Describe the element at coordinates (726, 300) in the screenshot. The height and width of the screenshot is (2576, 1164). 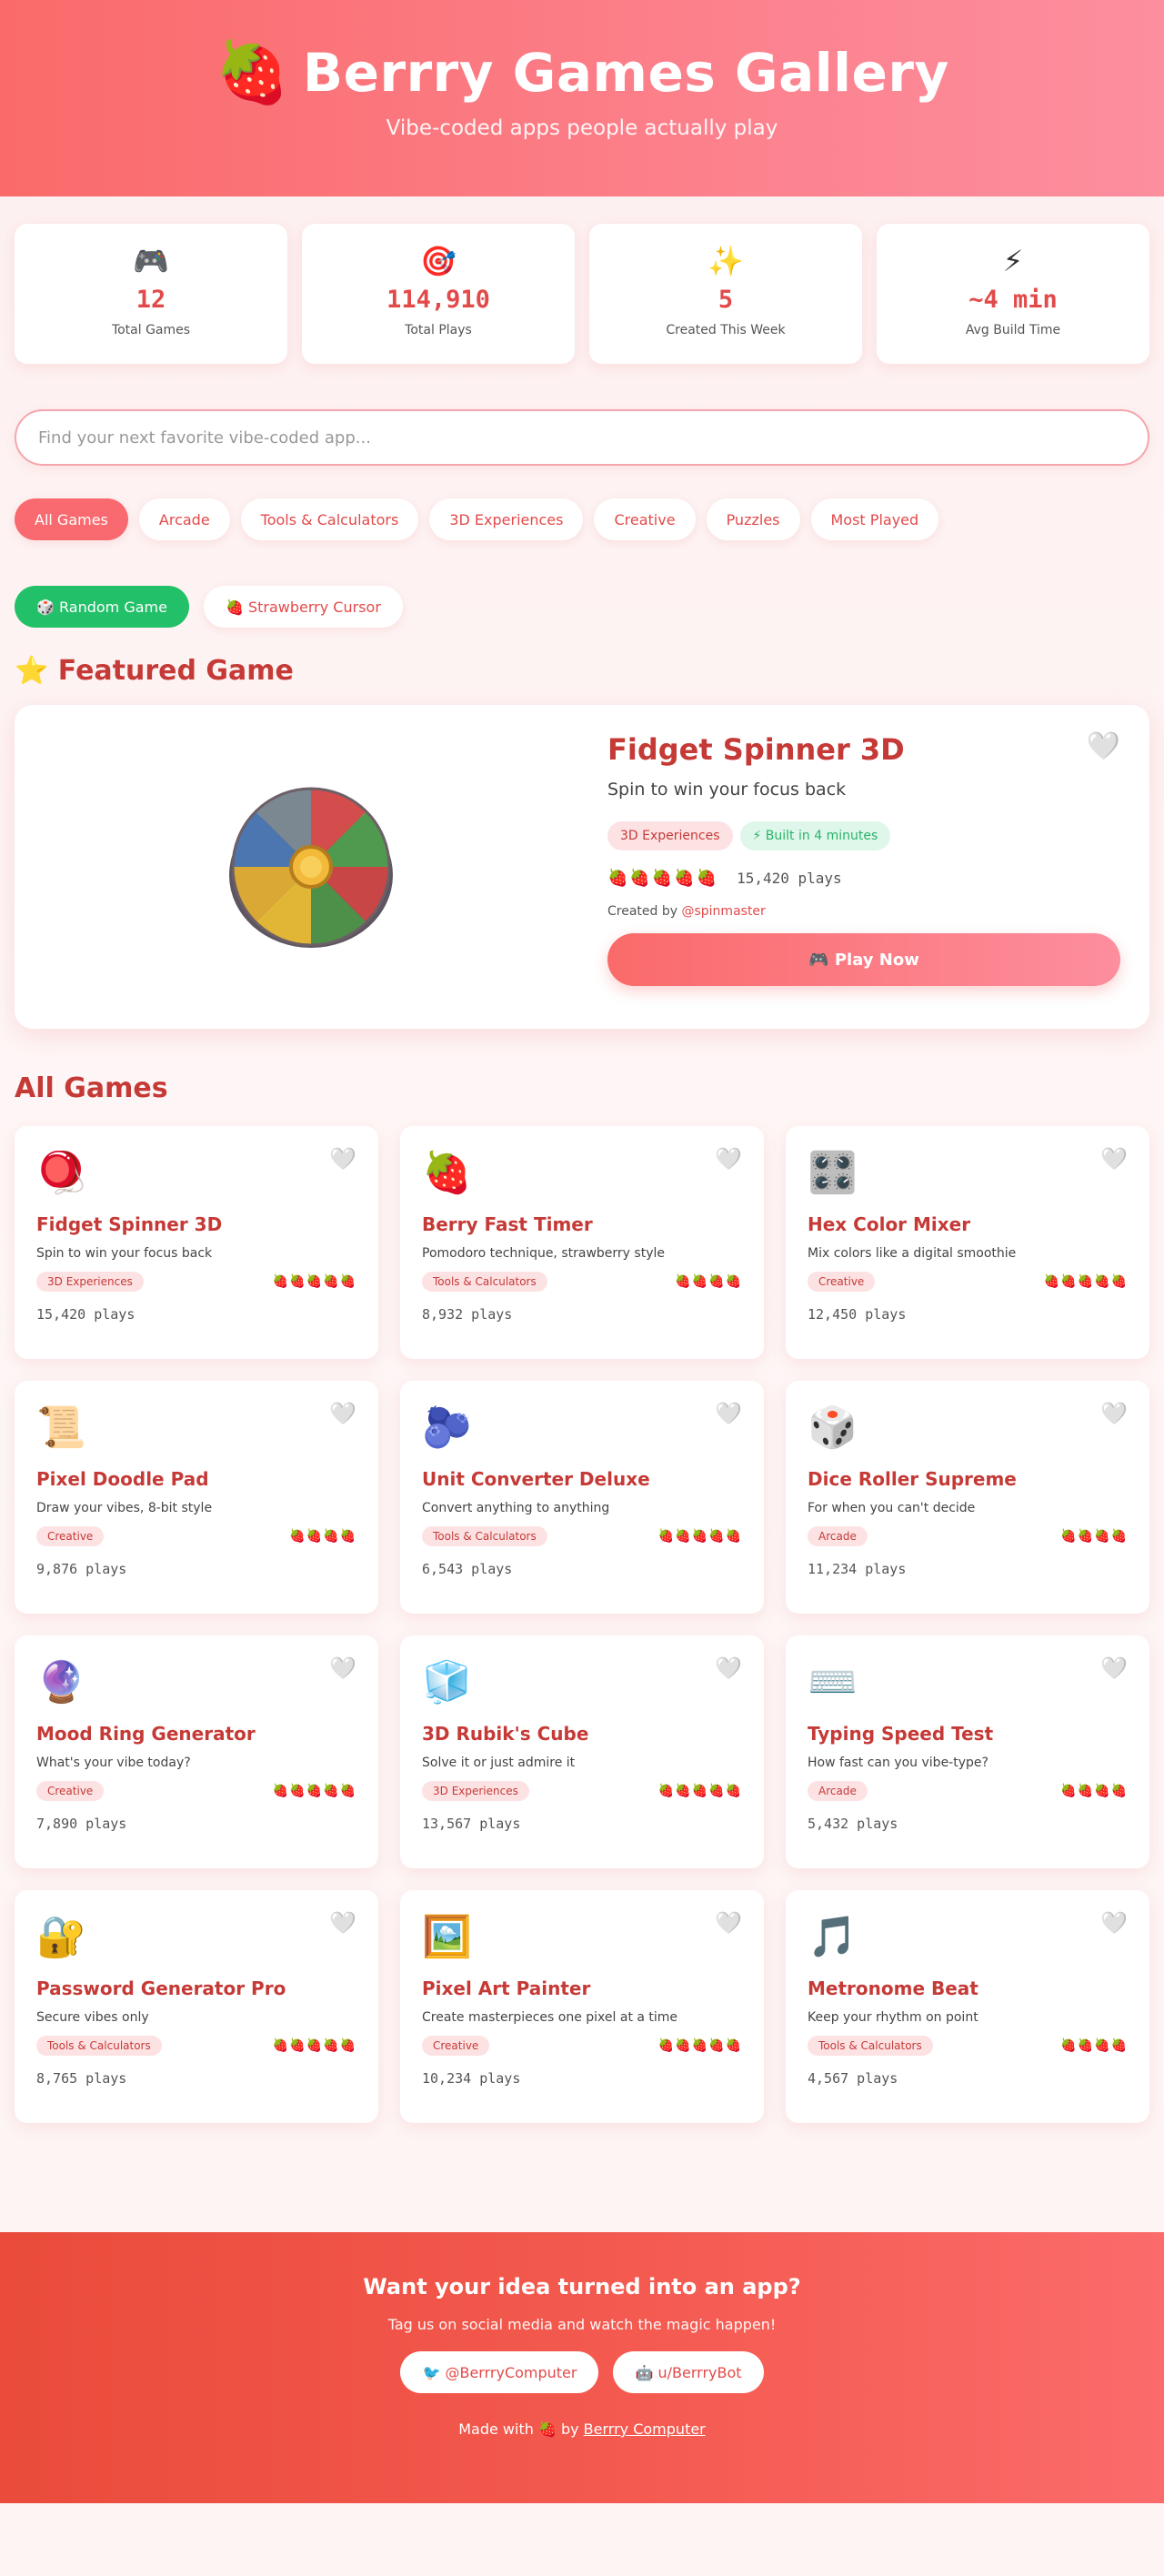
I see `stat-value: 5` at that location.